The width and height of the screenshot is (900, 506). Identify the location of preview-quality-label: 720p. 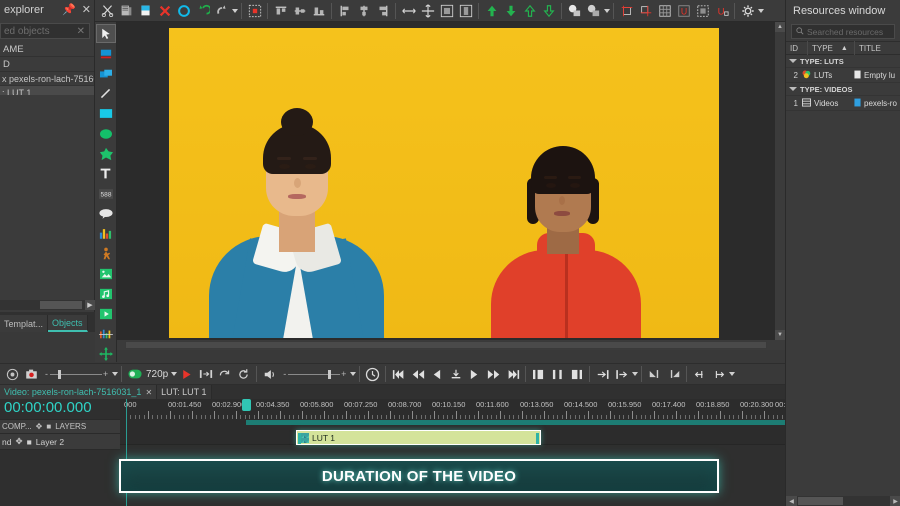
(157, 374).